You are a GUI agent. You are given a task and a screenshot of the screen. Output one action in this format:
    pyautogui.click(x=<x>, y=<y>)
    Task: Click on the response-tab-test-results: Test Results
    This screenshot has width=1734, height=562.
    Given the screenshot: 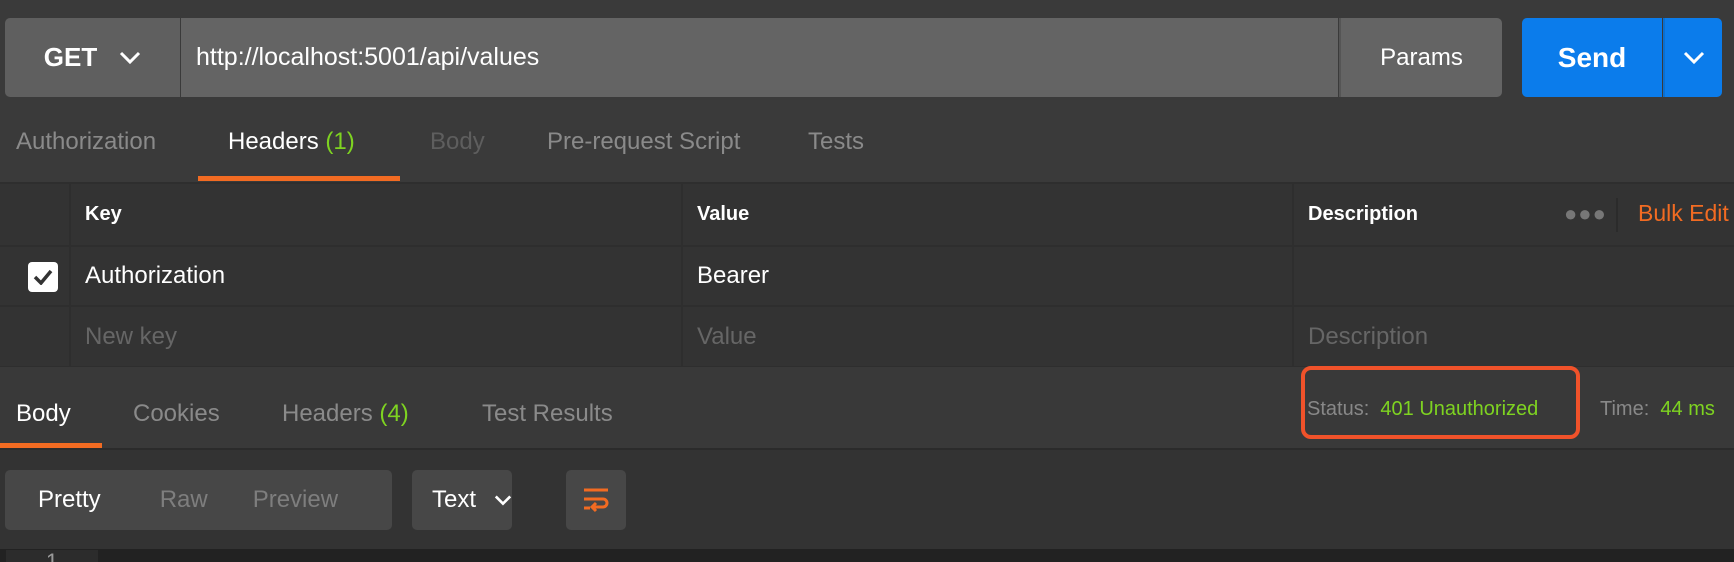 What is the action you would take?
    pyautogui.click(x=547, y=414)
    